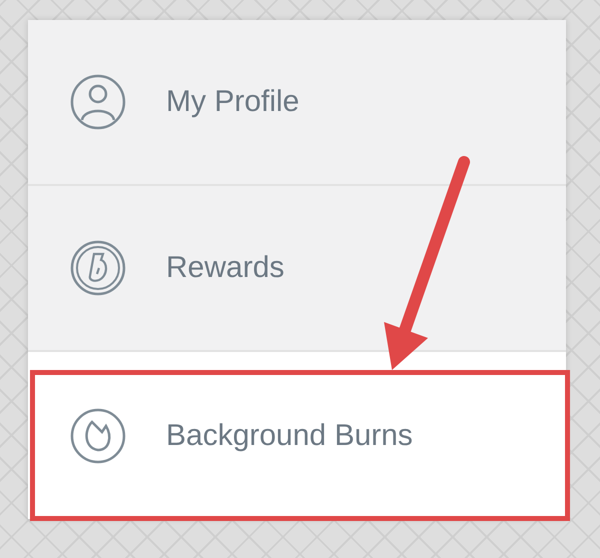 Image resolution: width=600 pixels, height=558 pixels. Describe the element at coordinates (98, 436) in the screenshot. I see `flame-icon` at that location.